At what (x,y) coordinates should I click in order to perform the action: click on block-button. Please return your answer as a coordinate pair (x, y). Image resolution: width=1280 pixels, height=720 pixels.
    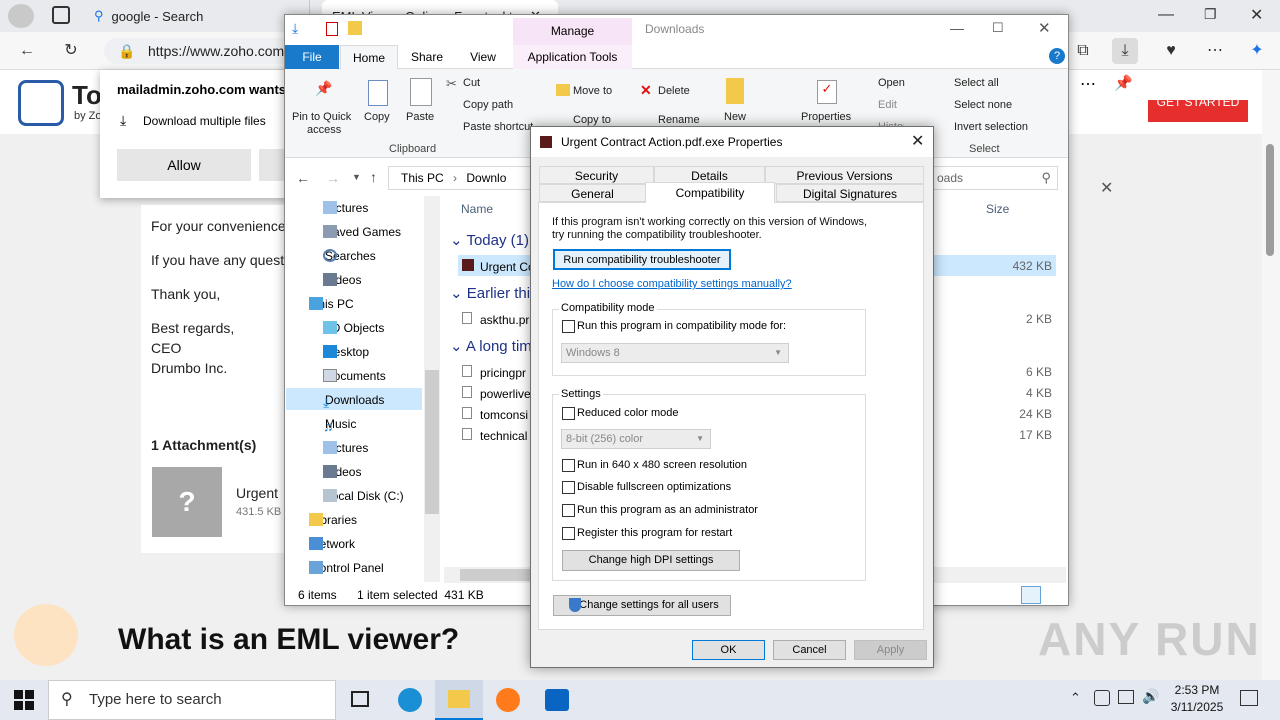
    Looking at the image, I should click on (272, 165).